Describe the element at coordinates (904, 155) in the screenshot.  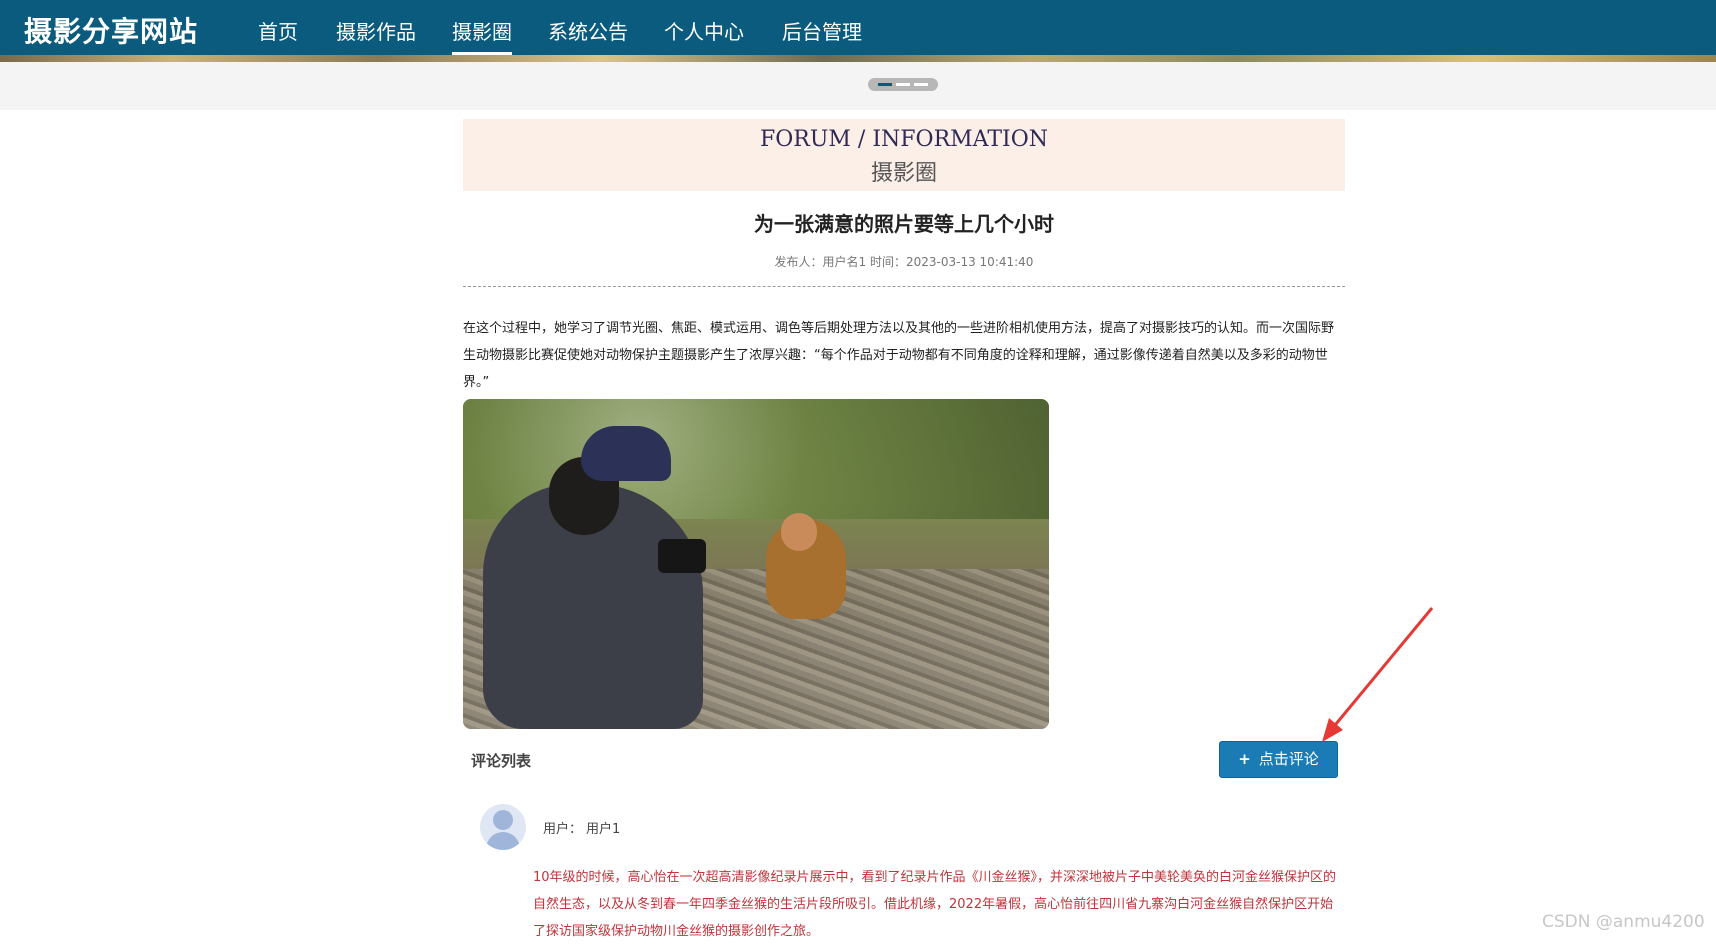
I see `section-title-box: FORUM / INFORMATION 摄影圈` at that location.